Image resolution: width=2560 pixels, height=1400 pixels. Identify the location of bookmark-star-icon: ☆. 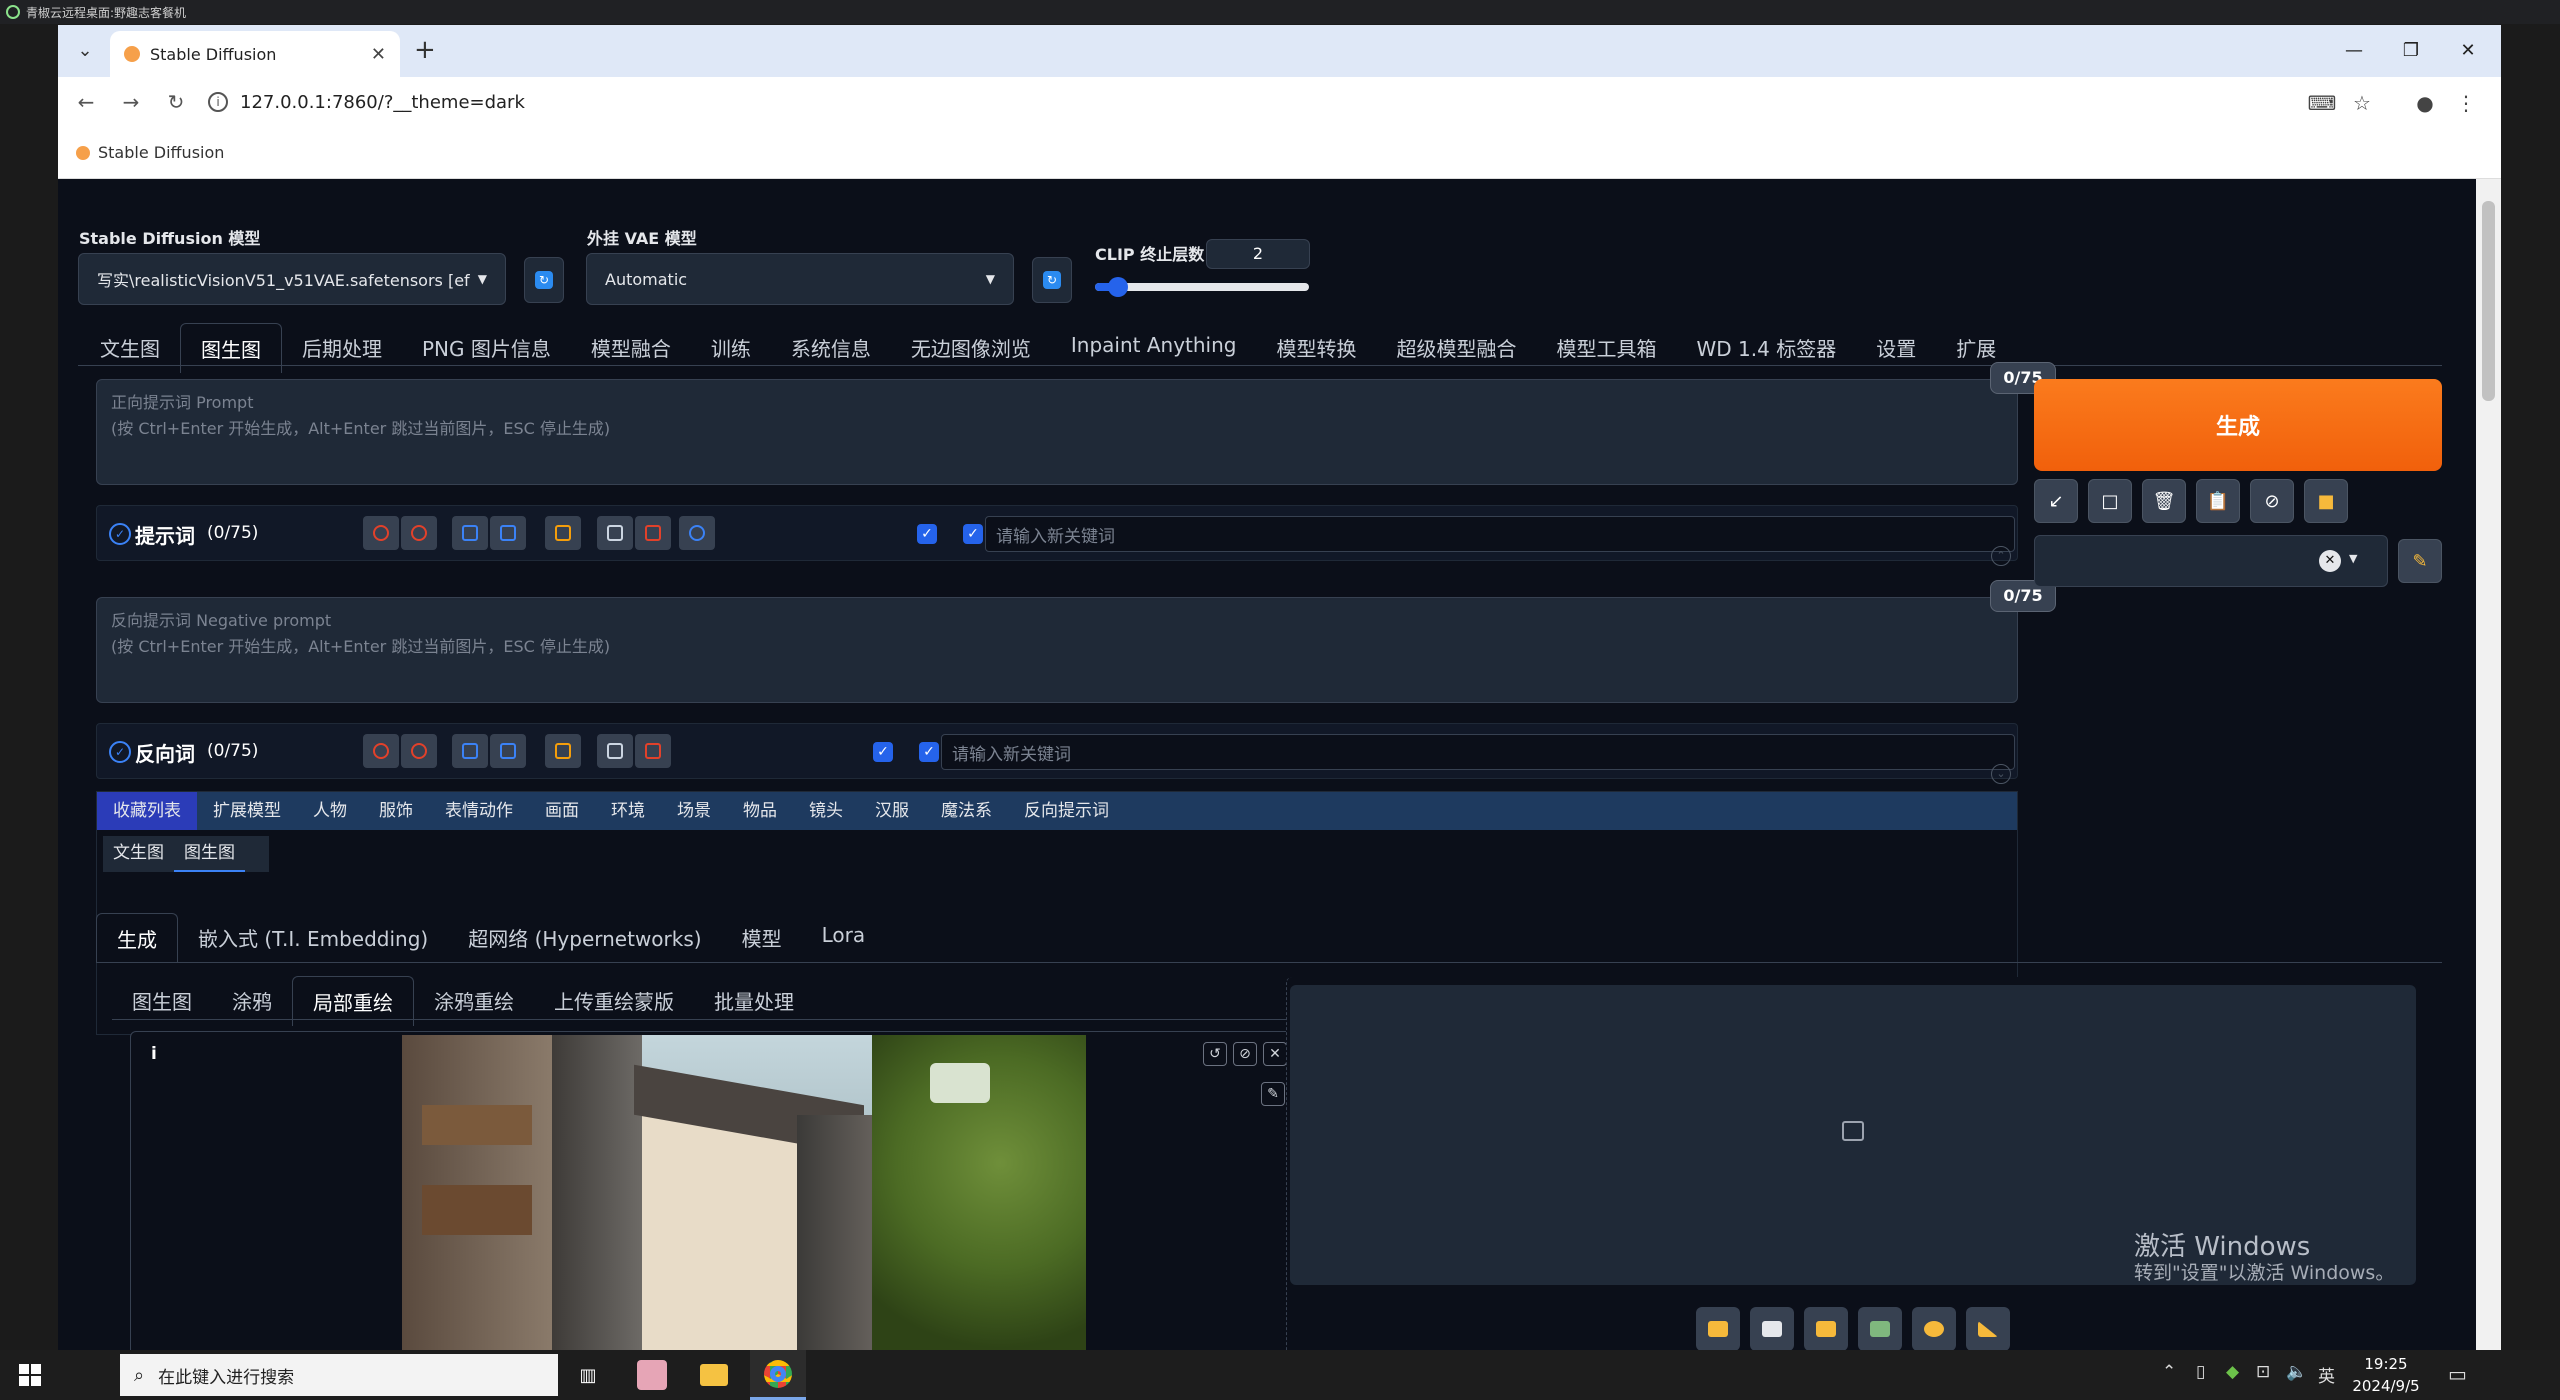
(2362, 103).